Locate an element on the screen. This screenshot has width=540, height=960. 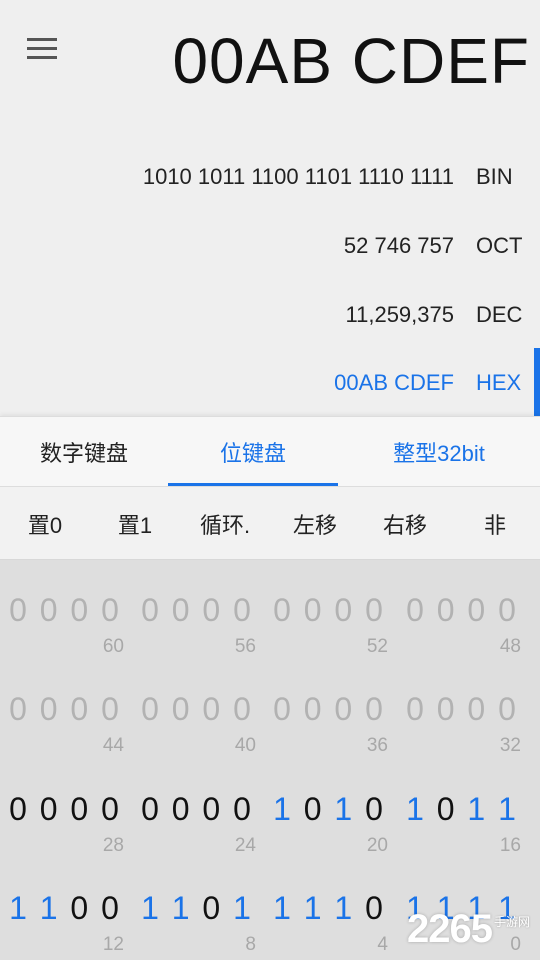
shift-left-button: 左移 is located at coordinates (315, 524).